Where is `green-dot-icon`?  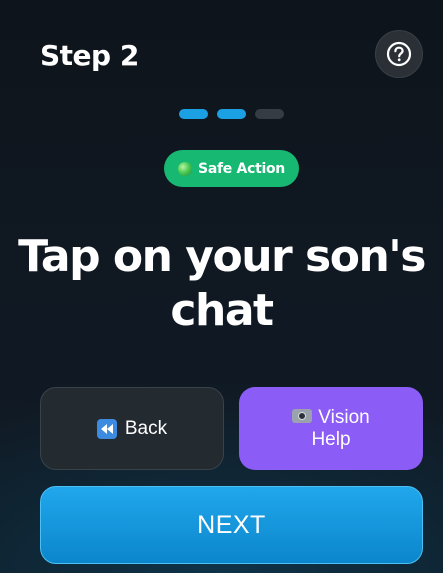 green-dot-icon is located at coordinates (185, 168).